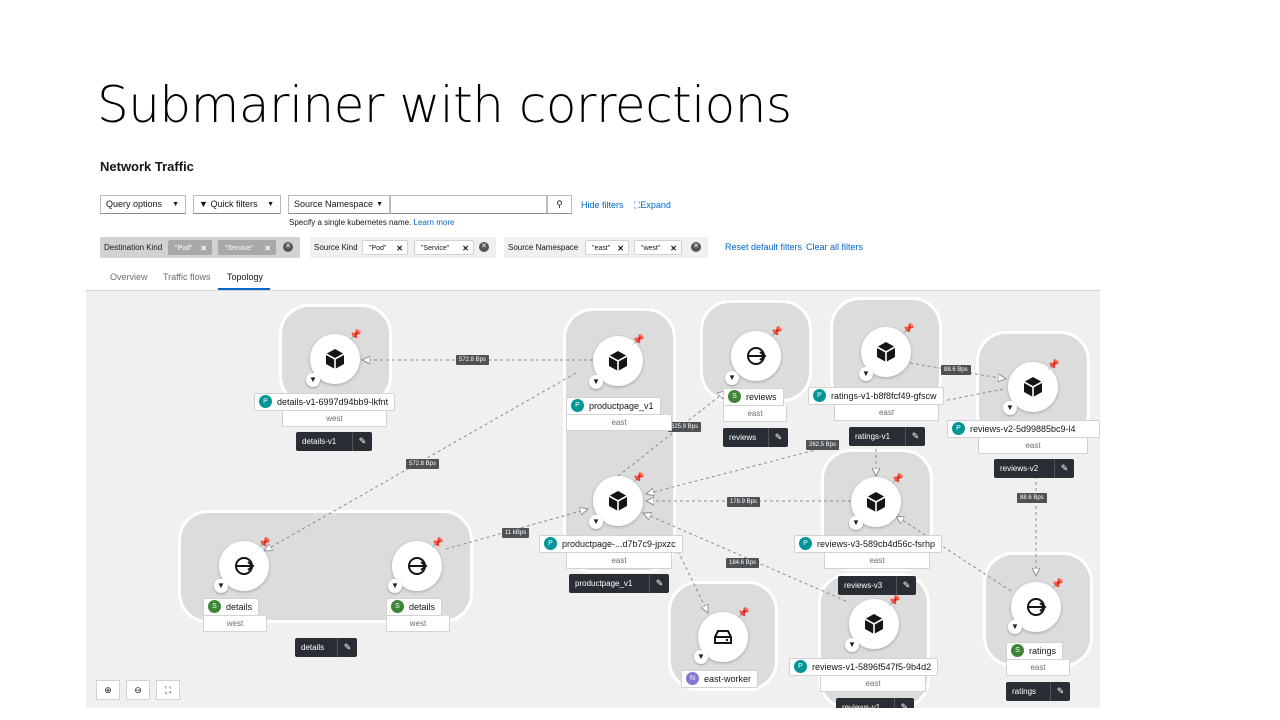  I want to click on node-label: Previews-v3-589cb4d56c-fsrhp, so click(868, 544).